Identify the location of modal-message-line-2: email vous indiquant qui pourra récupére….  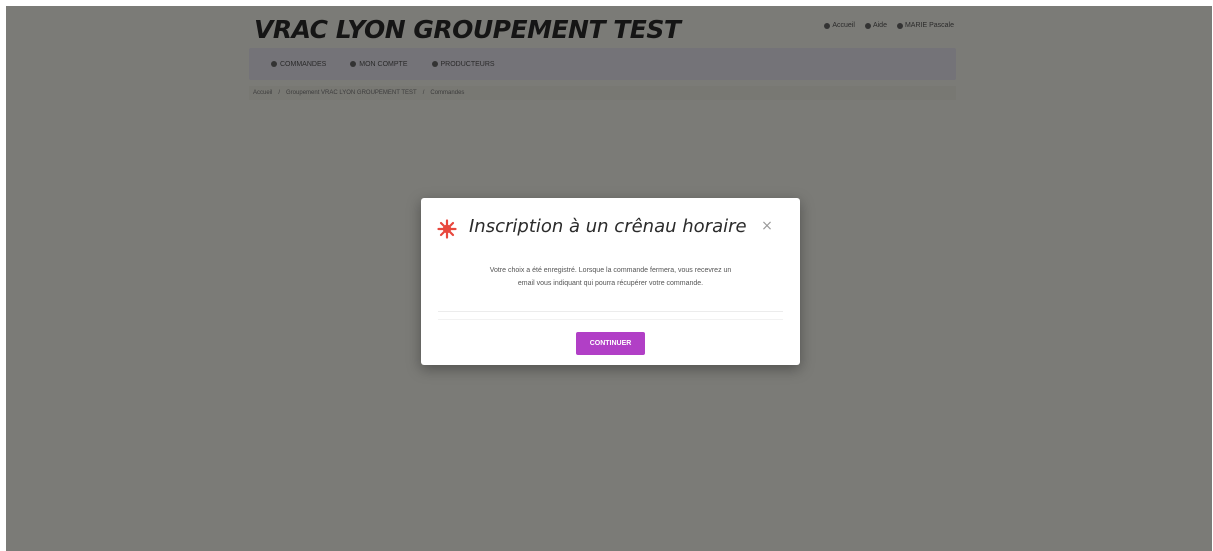
(610, 283).